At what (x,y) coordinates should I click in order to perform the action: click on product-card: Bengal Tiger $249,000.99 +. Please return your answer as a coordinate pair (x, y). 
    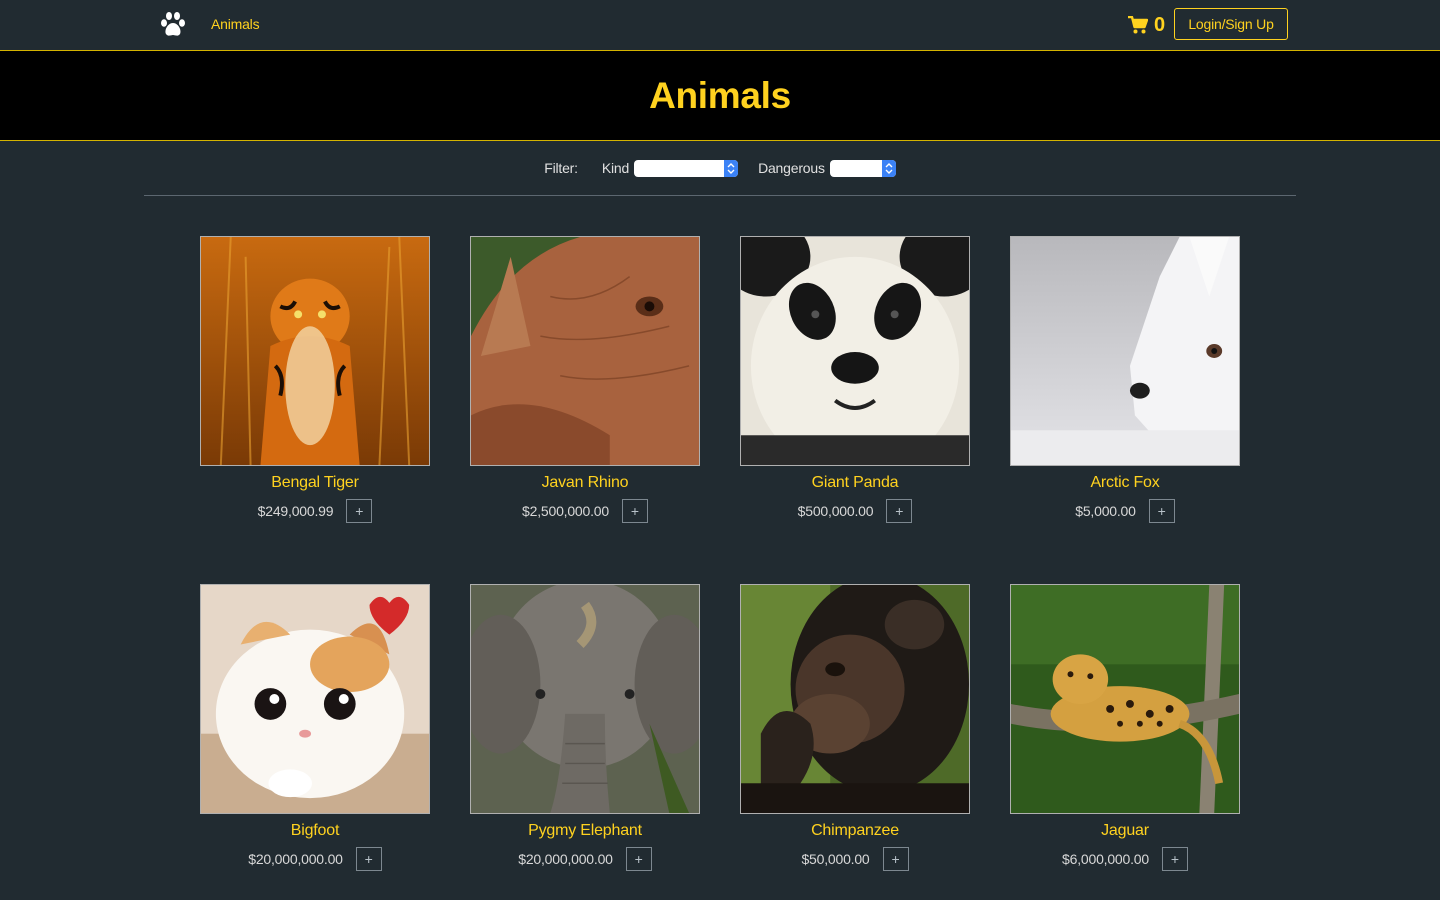
    Looking at the image, I should click on (315, 379).